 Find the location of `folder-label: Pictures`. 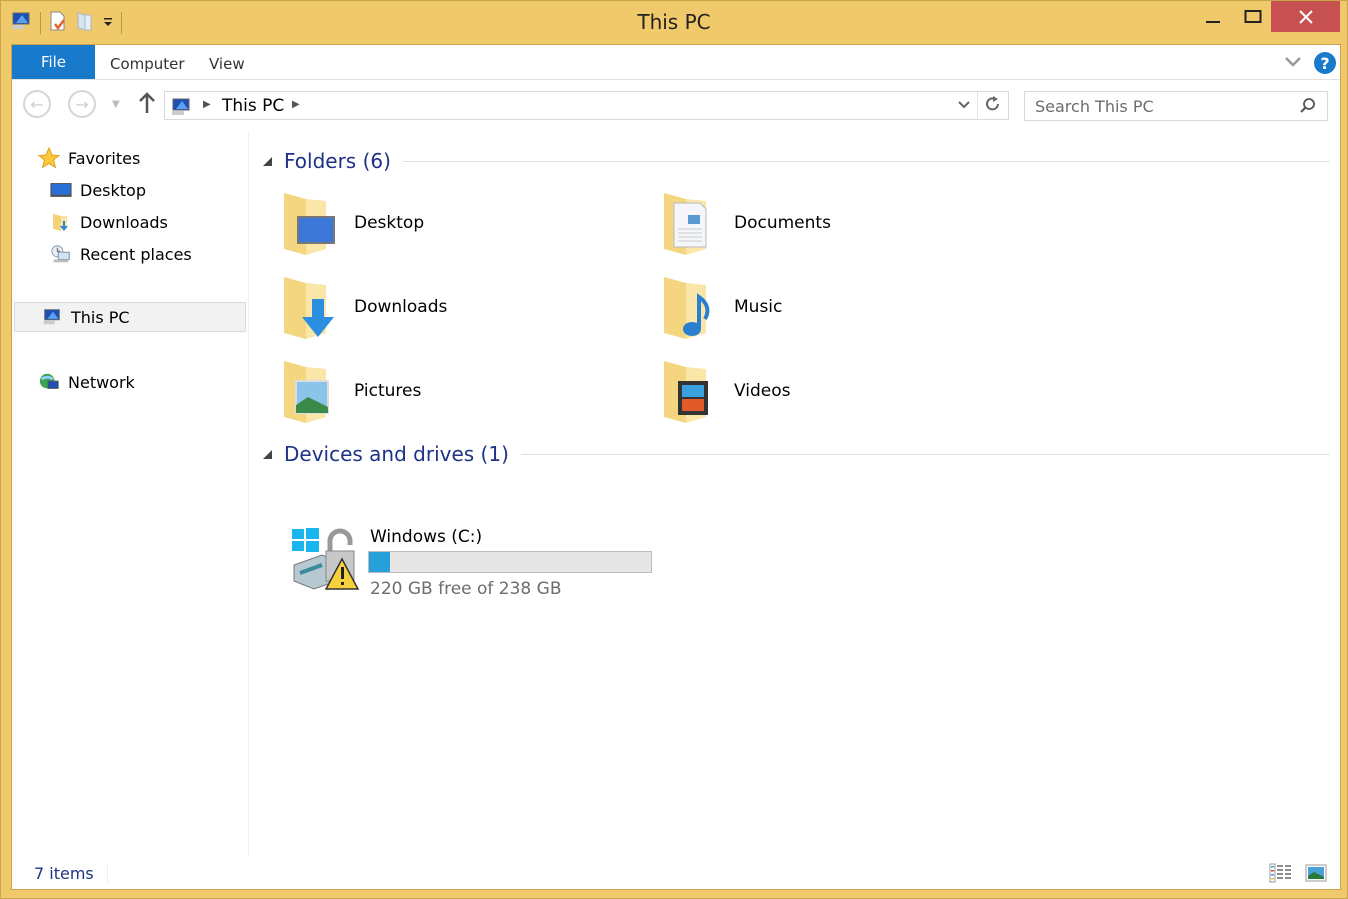

folder-label: Pictures is located at coordinates (388, 391).